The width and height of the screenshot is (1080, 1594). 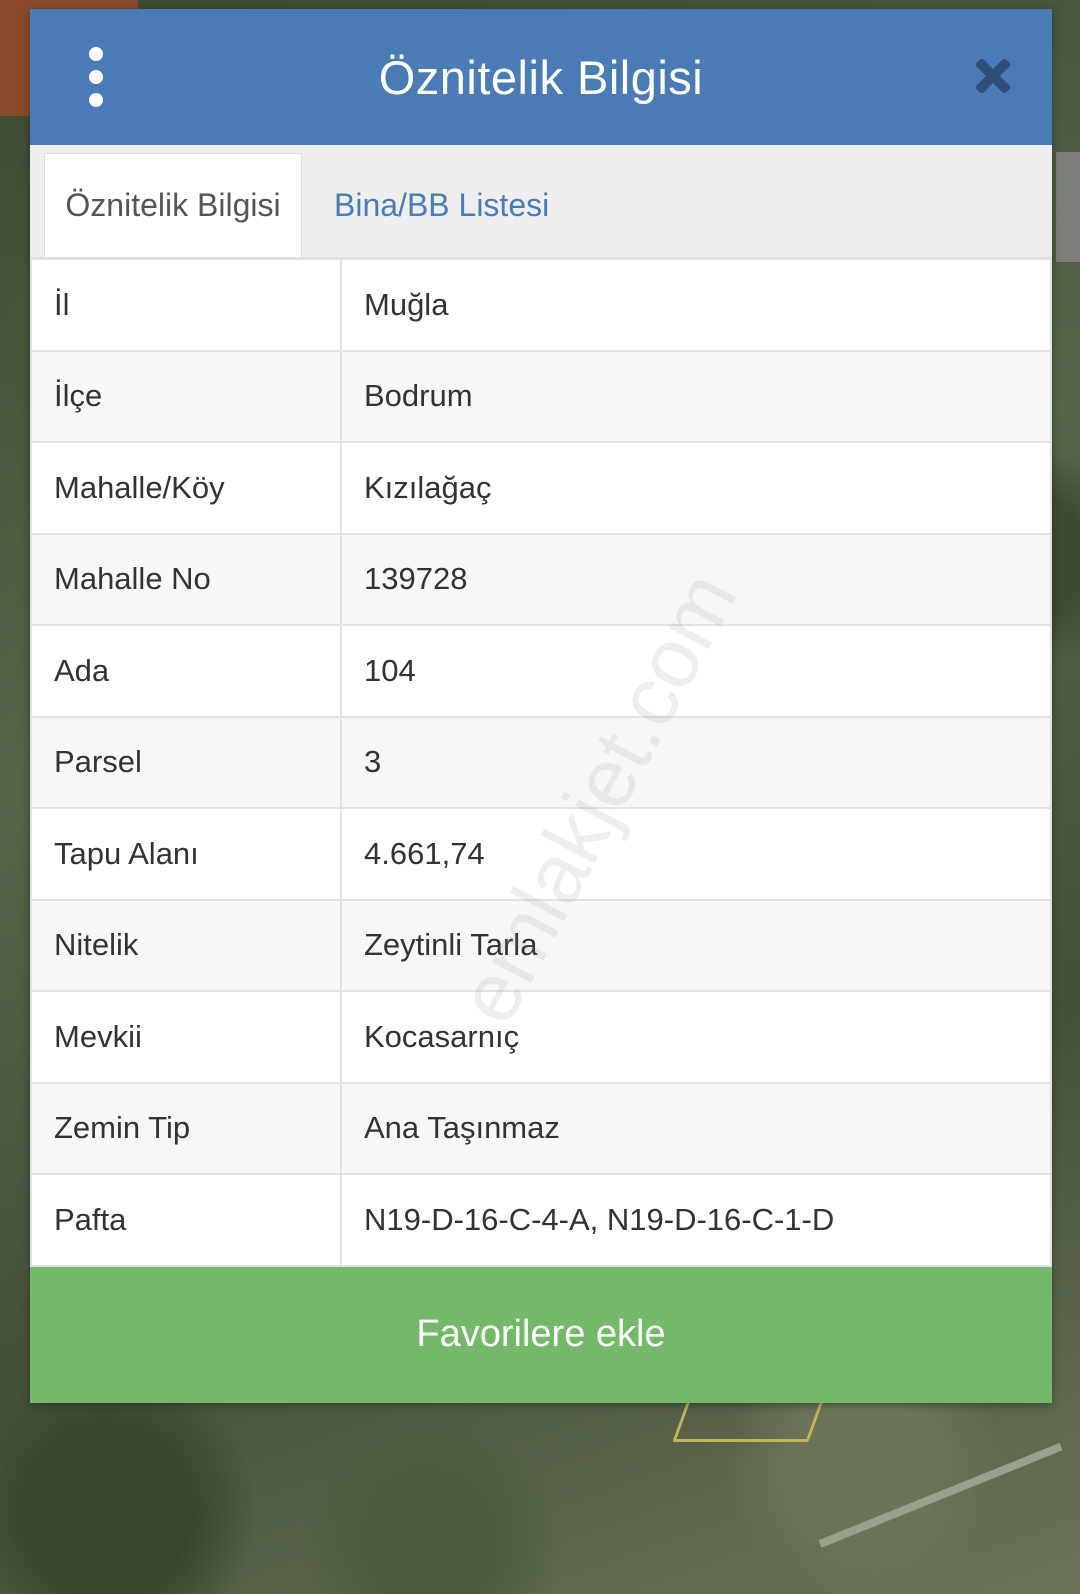 What do you see at coordinates (696, 945) in the screenshot?
I see `row-value: Zeytinli Tarla` at bounding box center [696, 945].